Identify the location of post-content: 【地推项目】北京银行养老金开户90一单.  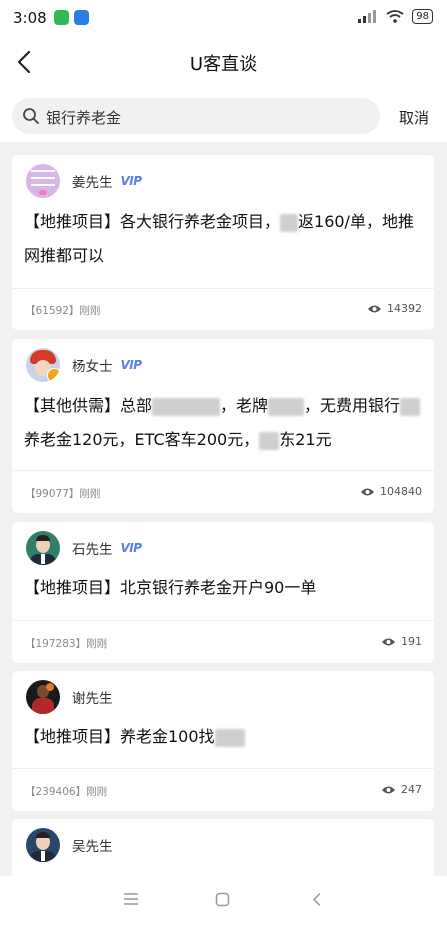
(225, 588).